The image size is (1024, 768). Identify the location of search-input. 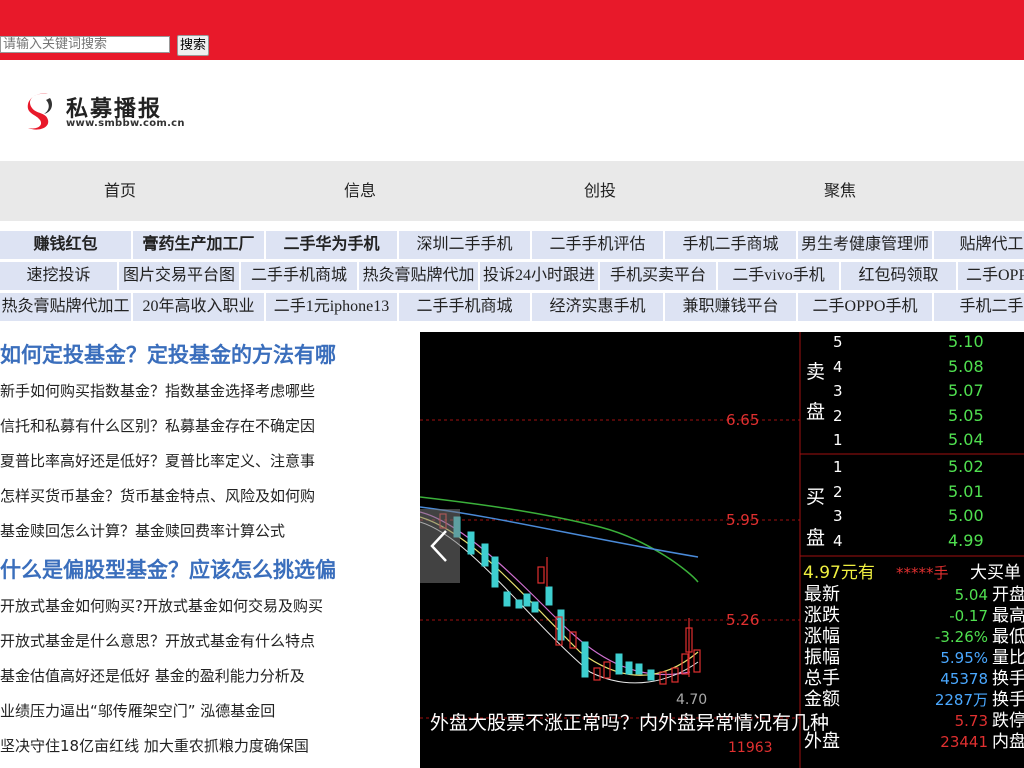
(85, 44).